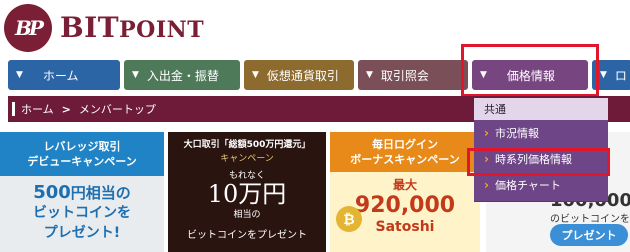  Describe the element at coordinates (162, 30) in the screenshot. I see `logo-name-rest: POINT` at that location.